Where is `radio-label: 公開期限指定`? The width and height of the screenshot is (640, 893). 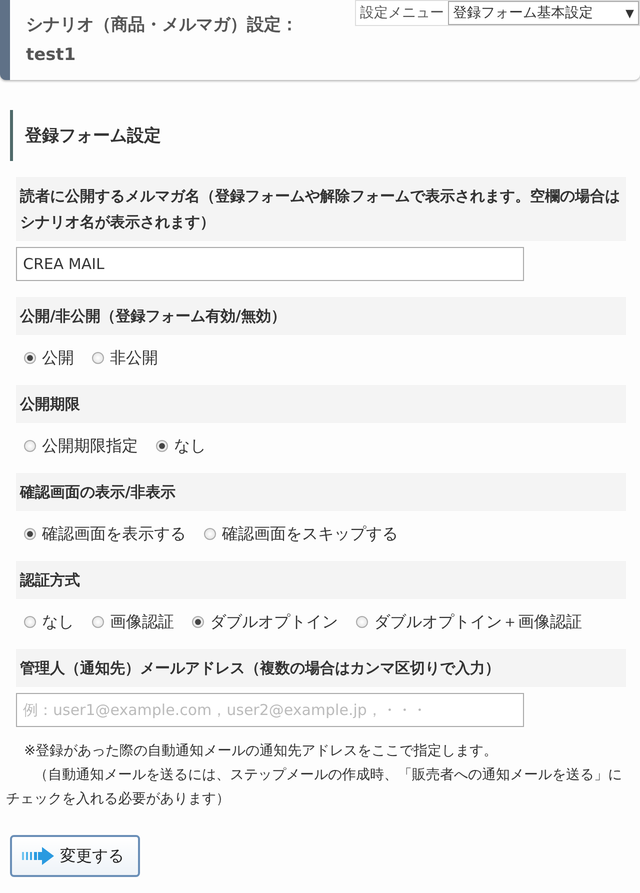
radio-label: 公開期限指定 is located at coordinates (90, 446).